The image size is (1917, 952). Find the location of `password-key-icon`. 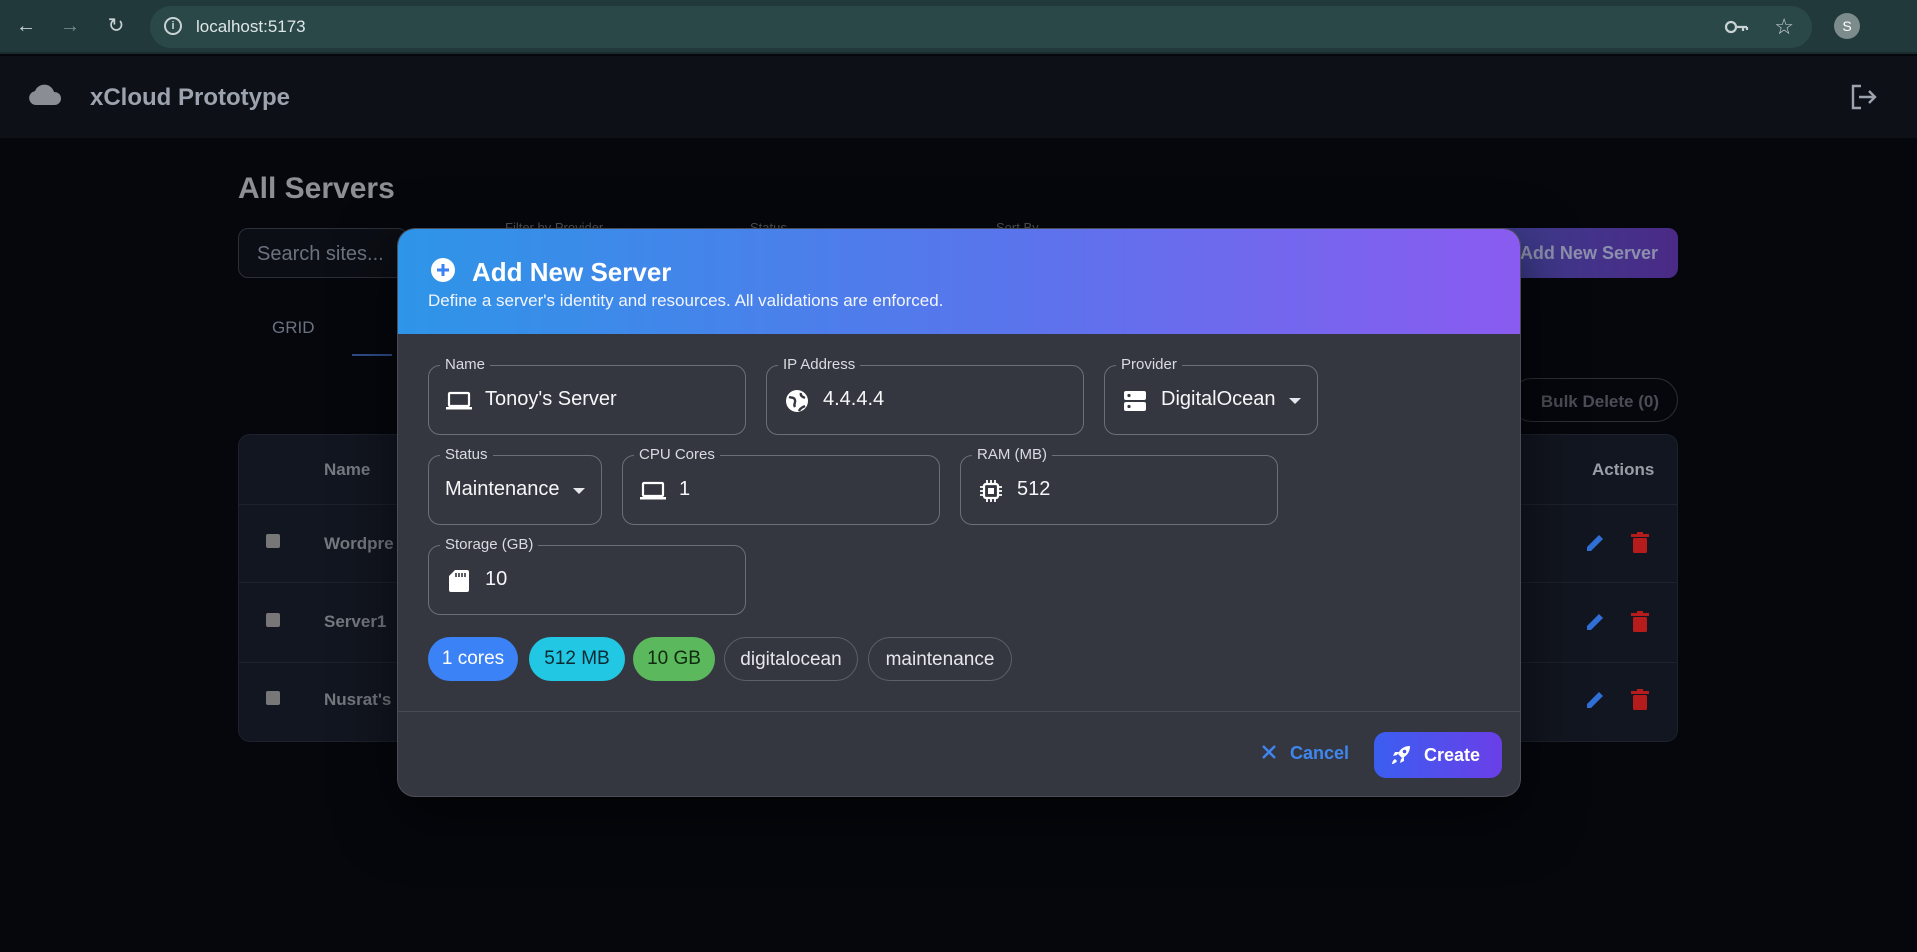

password-key-icon is located at coordinates (1737, 27).